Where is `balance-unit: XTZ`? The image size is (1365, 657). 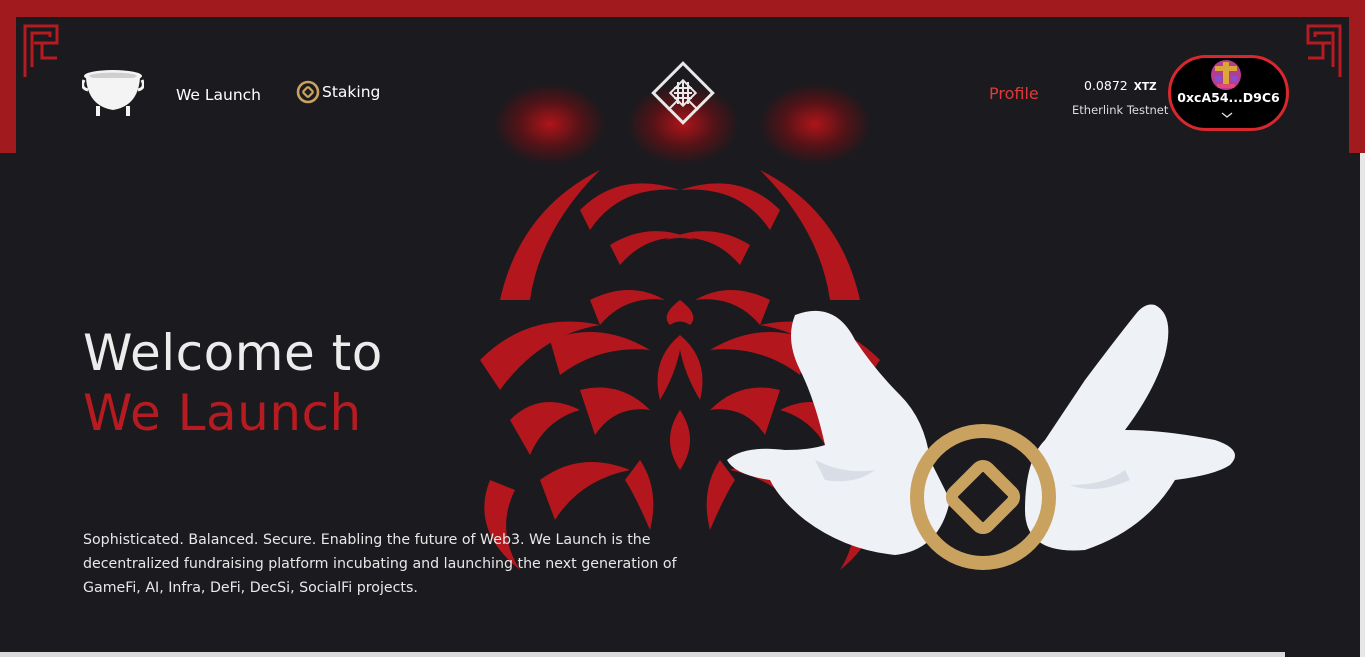
balance-unit: XTZ is located at coordinates (1145, 87).